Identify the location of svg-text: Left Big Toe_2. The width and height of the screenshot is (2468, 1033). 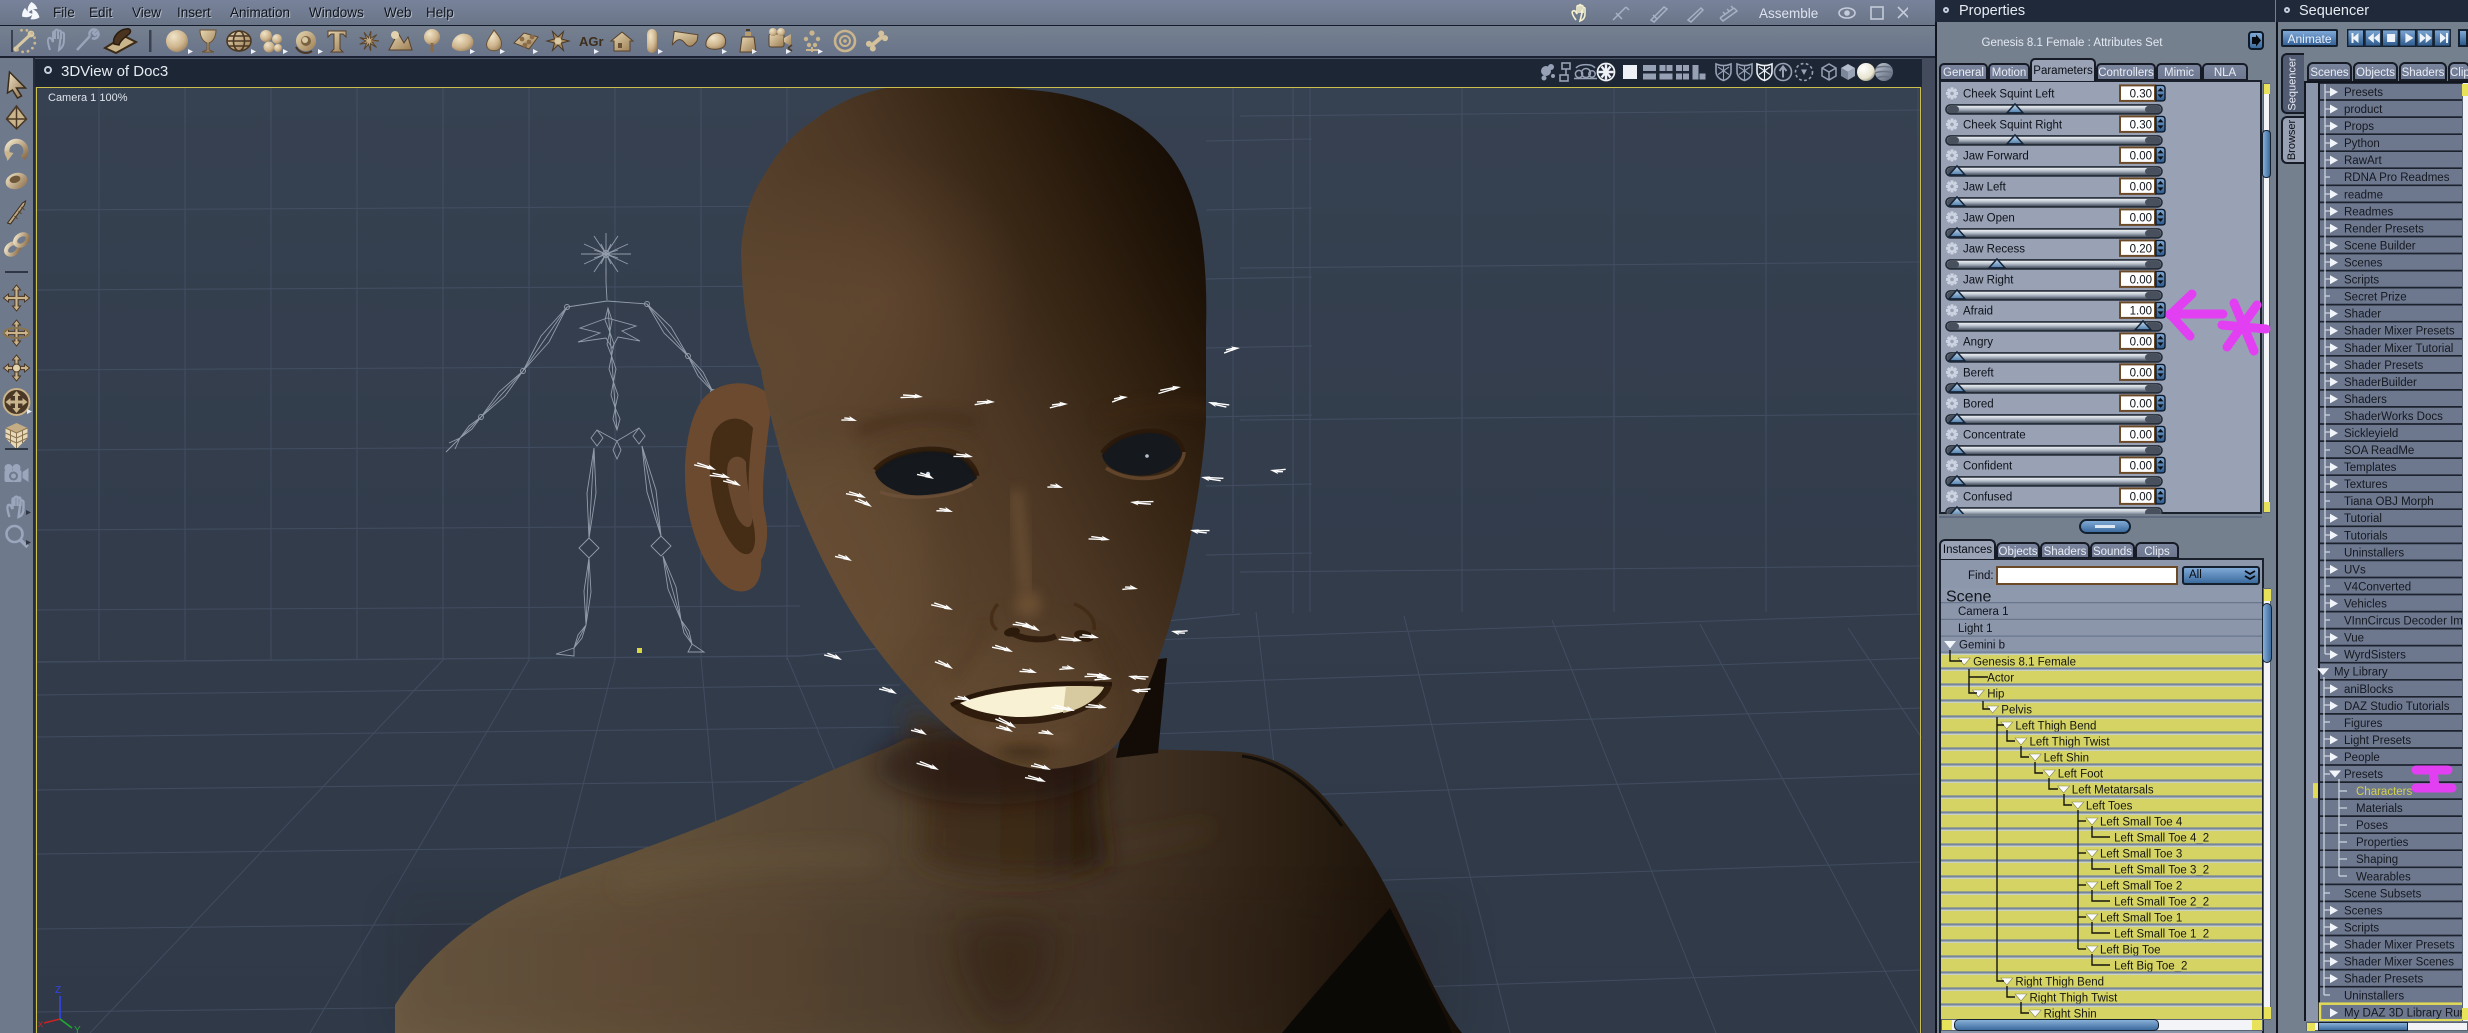
(2150, 967).